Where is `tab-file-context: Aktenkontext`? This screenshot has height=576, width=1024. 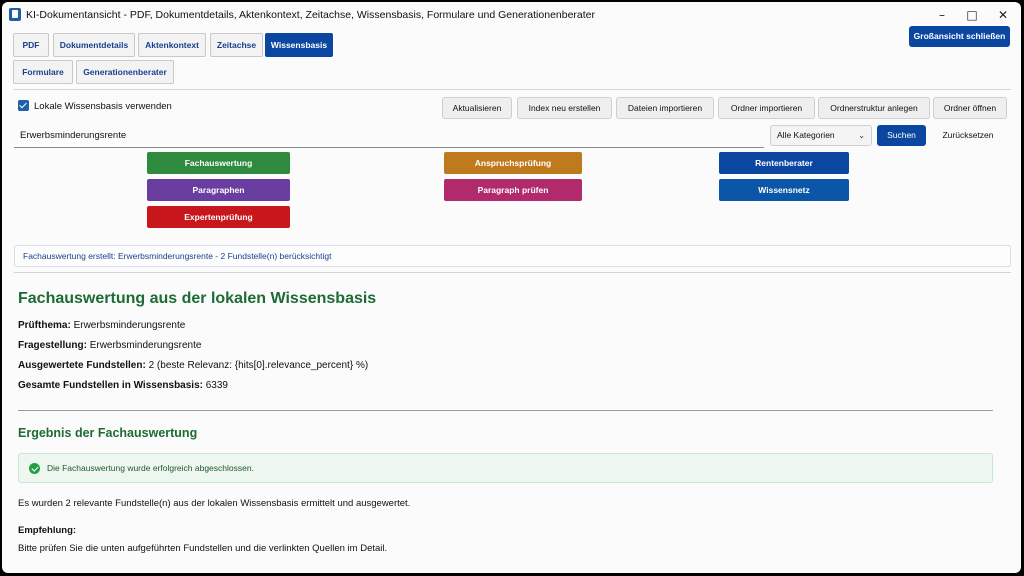 tab-file-context: Aktenkontext is located at coordinates (172, 45).